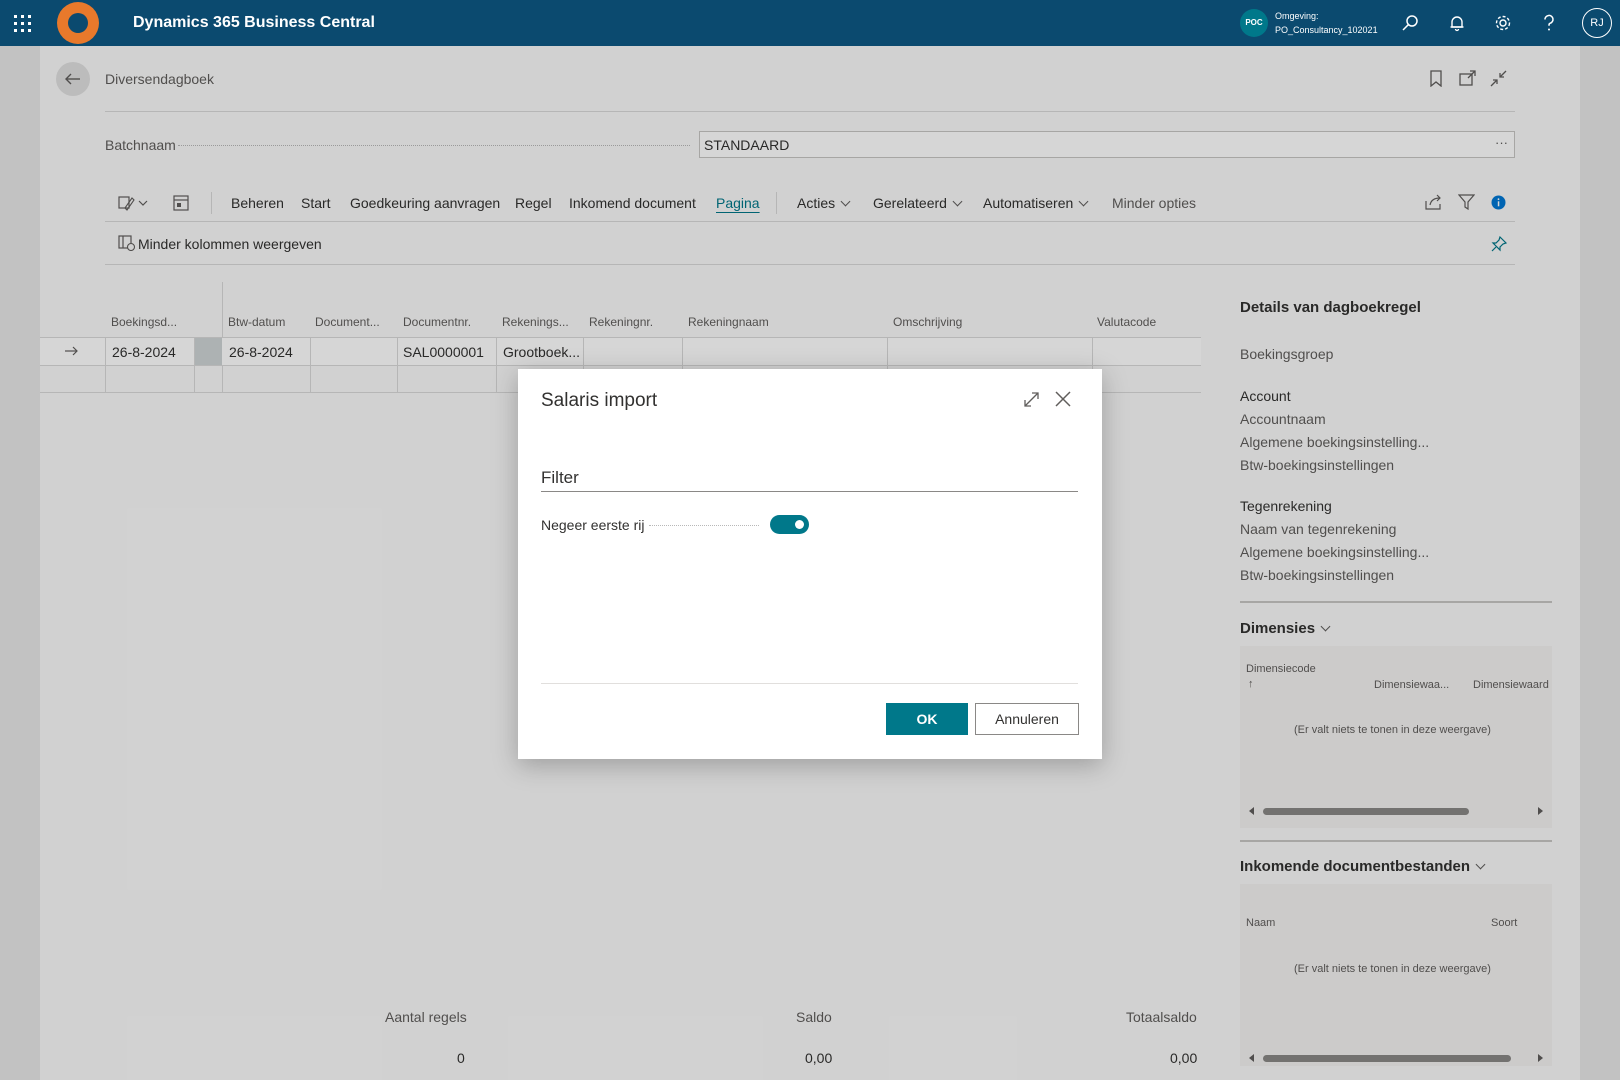 The height and width of the screenshot is (1080, 1620). Describe the element at coordinates (1031, 399) in the screenshot. I see `expand-icon` at that location.